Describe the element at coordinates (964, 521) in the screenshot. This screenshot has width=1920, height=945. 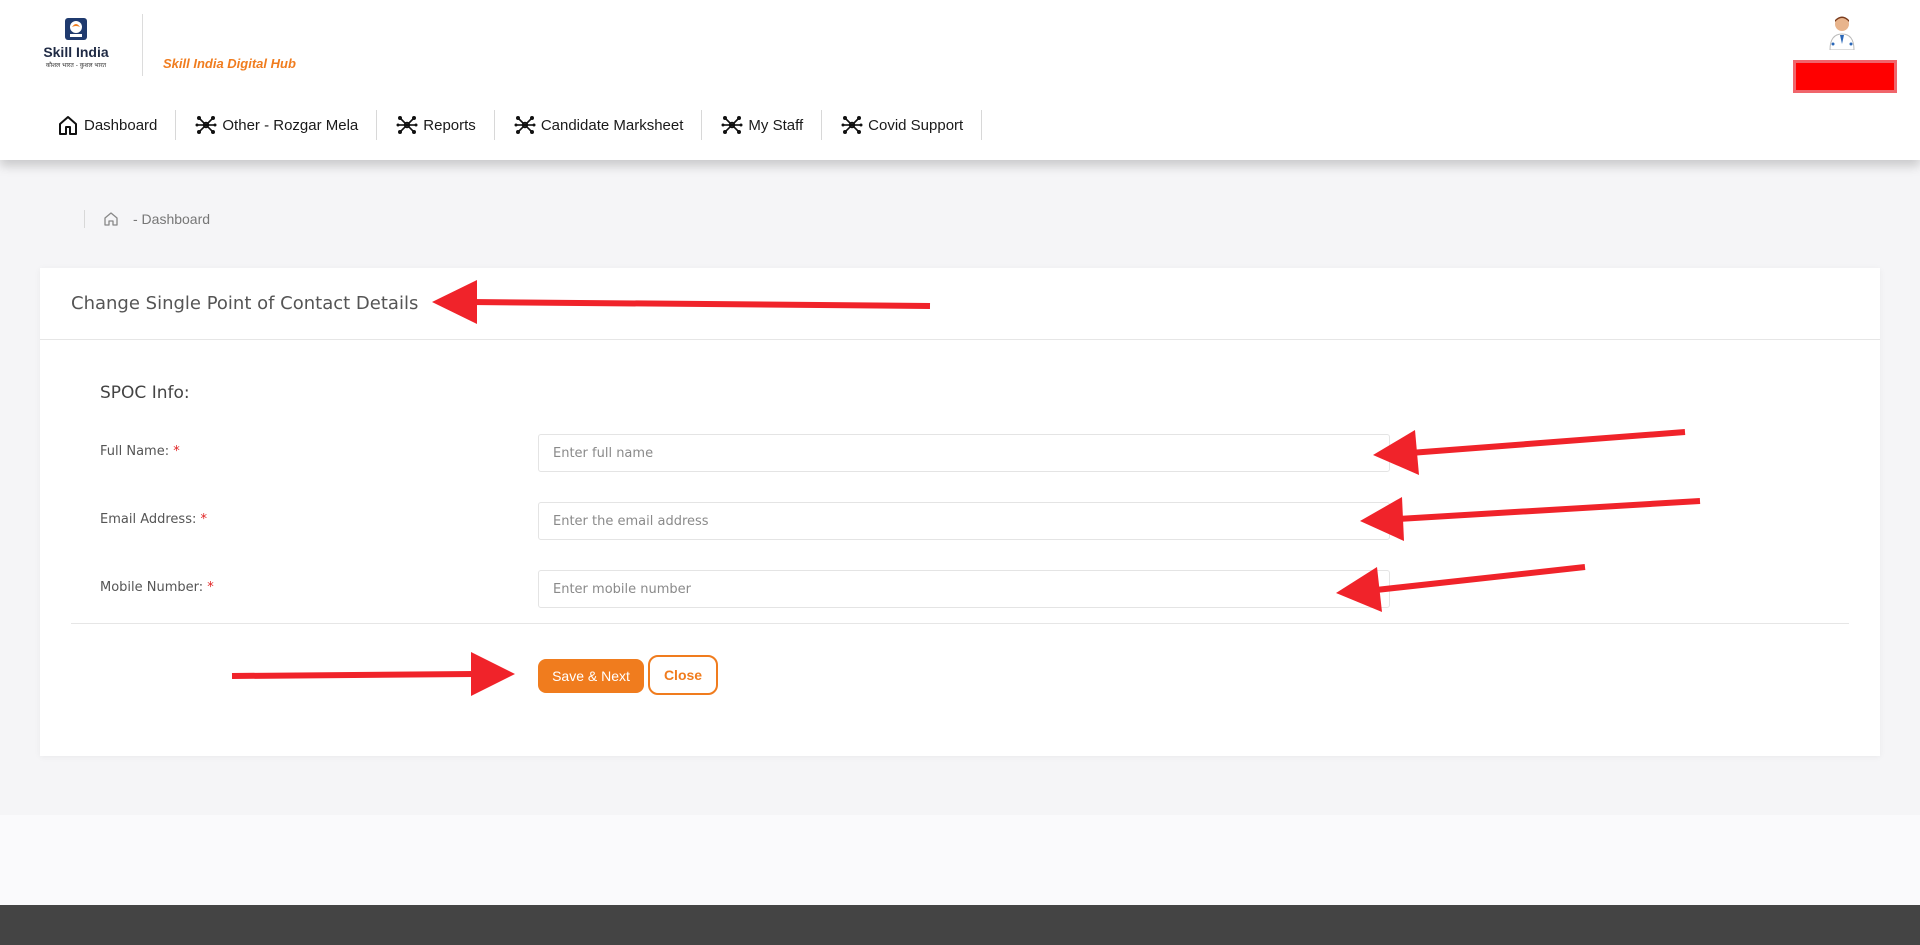
I see `email-input` at that location.